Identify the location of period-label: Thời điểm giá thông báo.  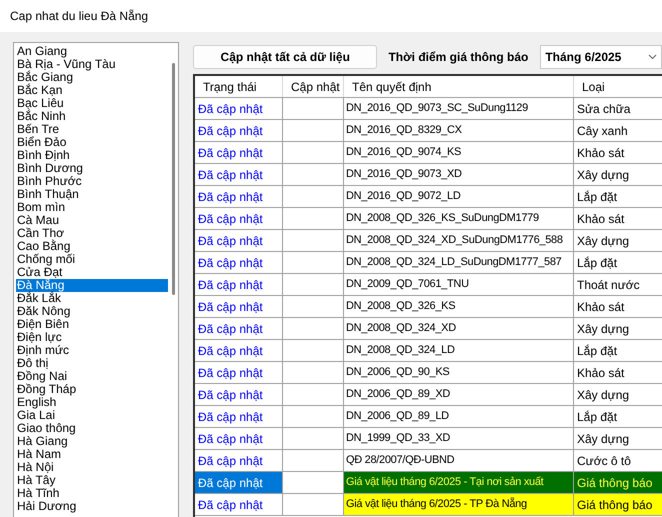
(458, 57).